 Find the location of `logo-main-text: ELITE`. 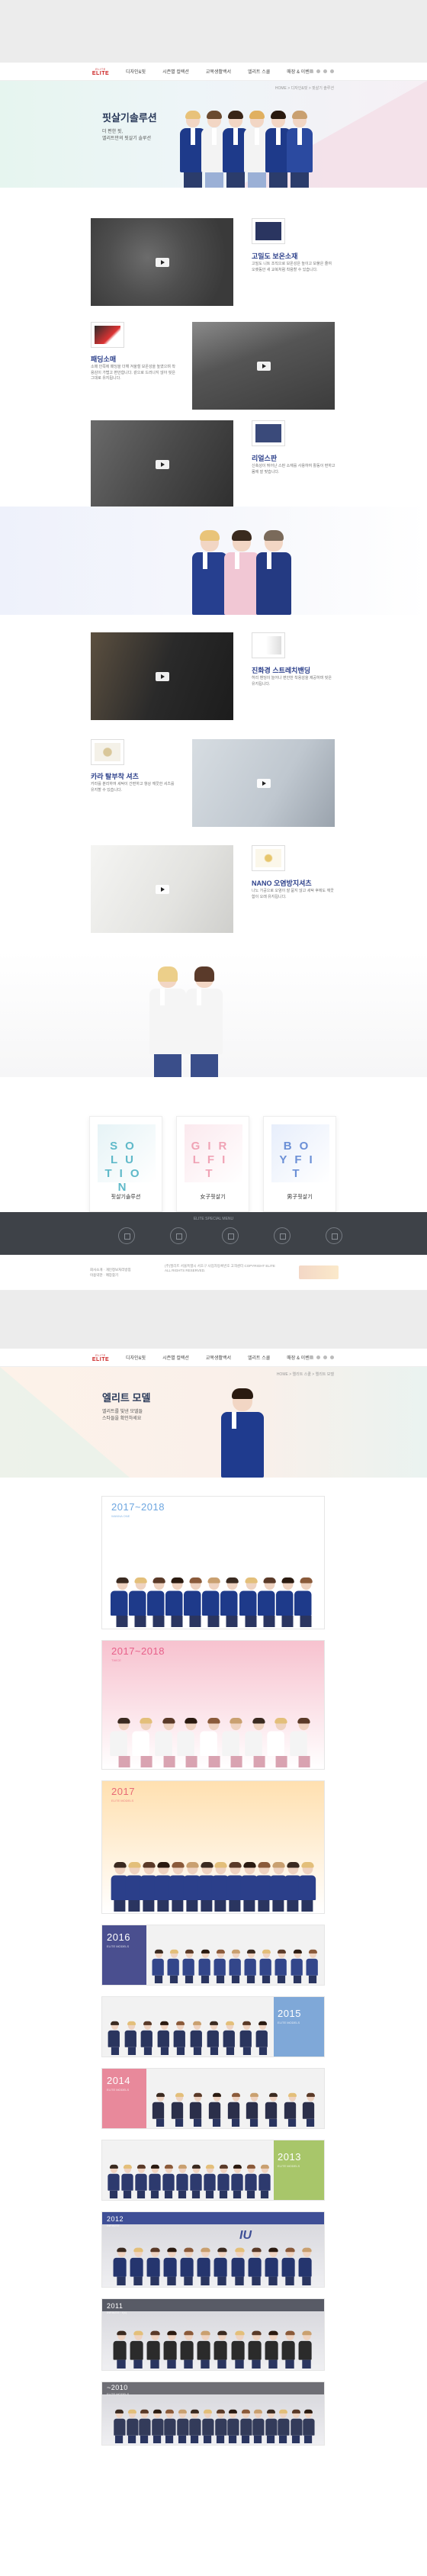

logo-main-text: ELITE is located at coordinates (101, 1359).